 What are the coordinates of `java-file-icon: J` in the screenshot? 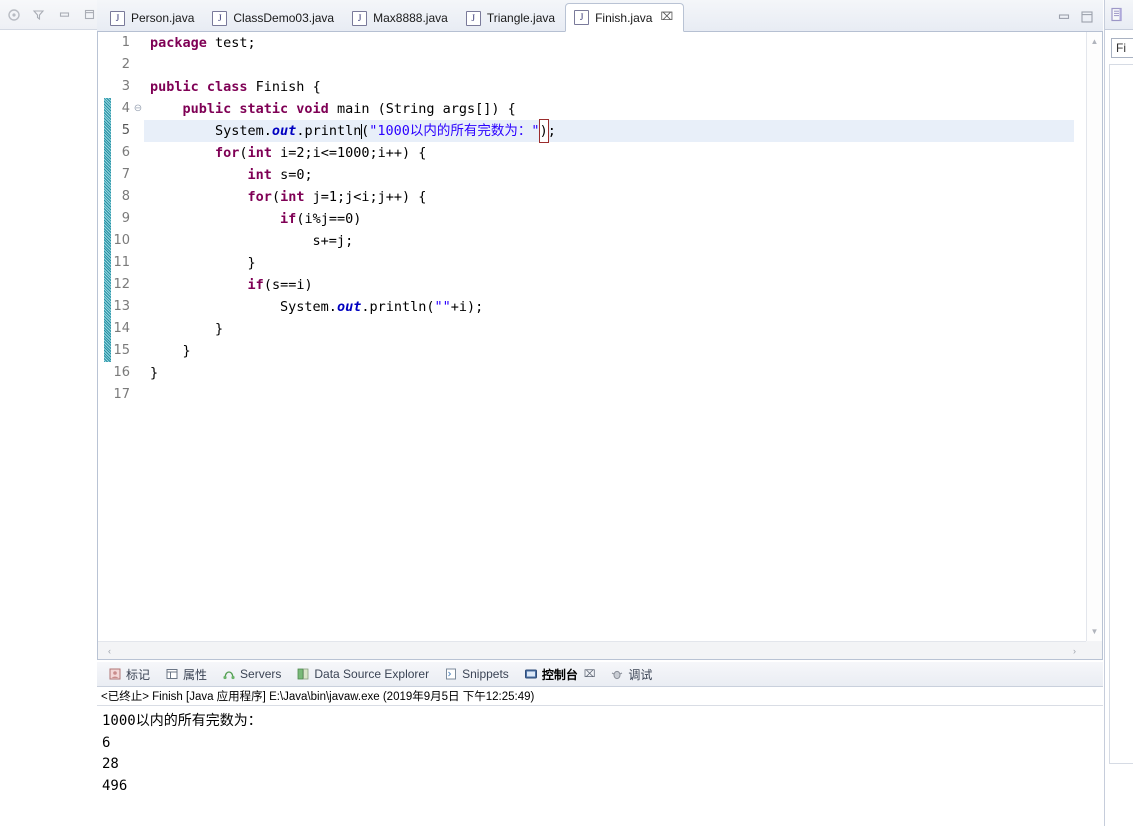 It's located at (360, 18).